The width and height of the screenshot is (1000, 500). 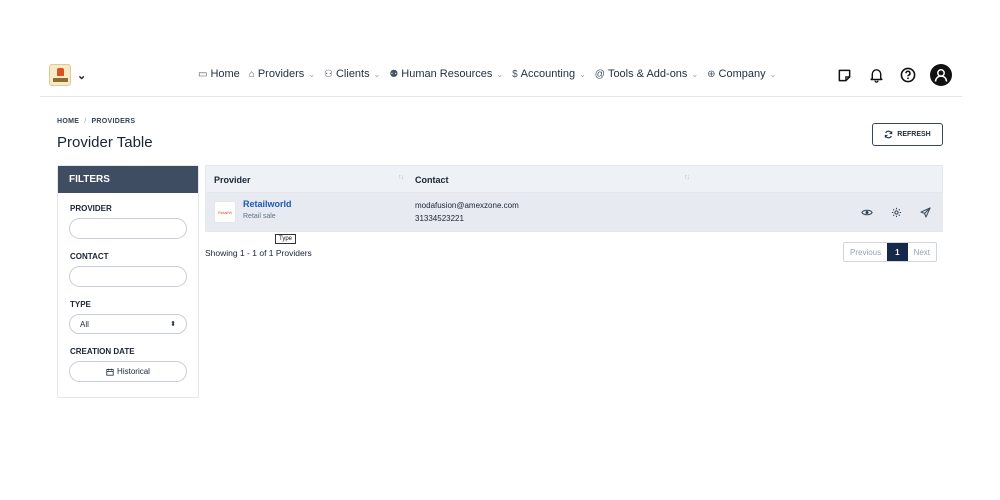 I want to click on breadcrumb-current: PROVIDERS, so click(x=113, y=121).